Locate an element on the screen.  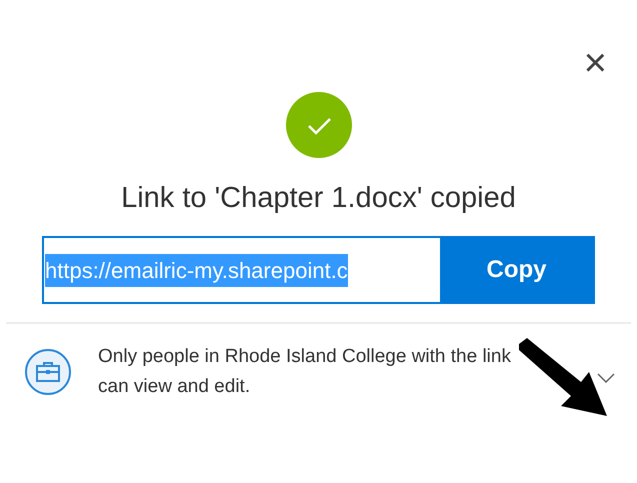
briefcase-icon is located at coordinates (48, 372).